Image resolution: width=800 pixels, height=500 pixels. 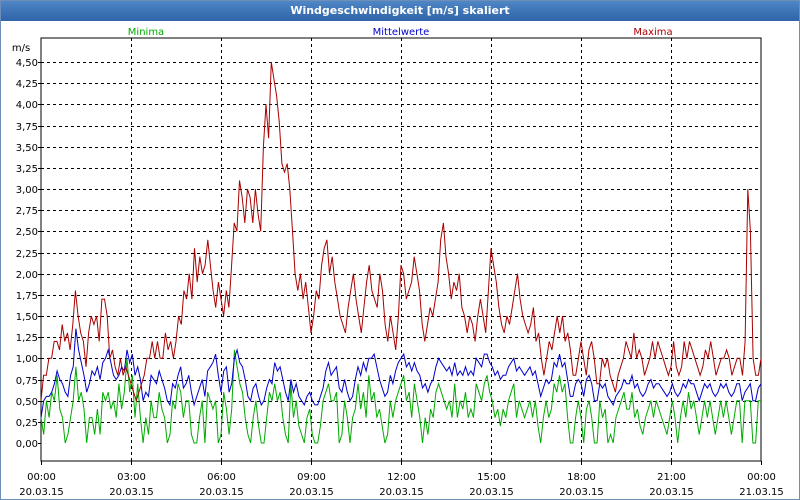 What do you see at coordinates (401, 32) in the screenshot?
I see `legend-mittelwerte: Mittelwerte` at bounding box center [401, 32].